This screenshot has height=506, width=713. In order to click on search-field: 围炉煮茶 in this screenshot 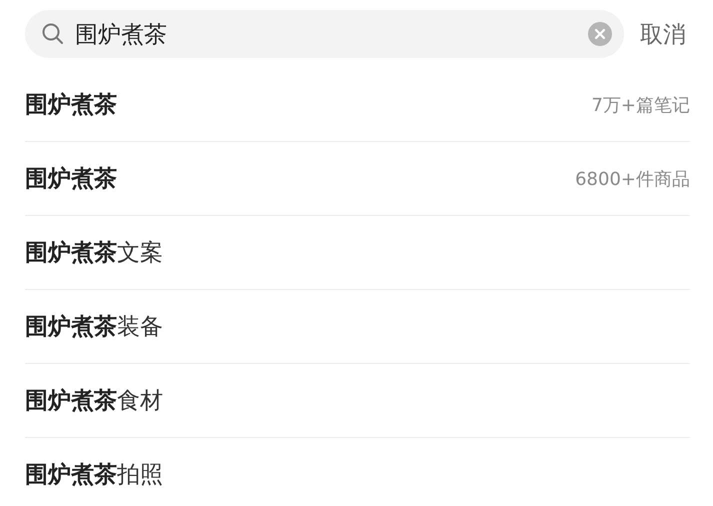, I will do `click(324, 34)`.